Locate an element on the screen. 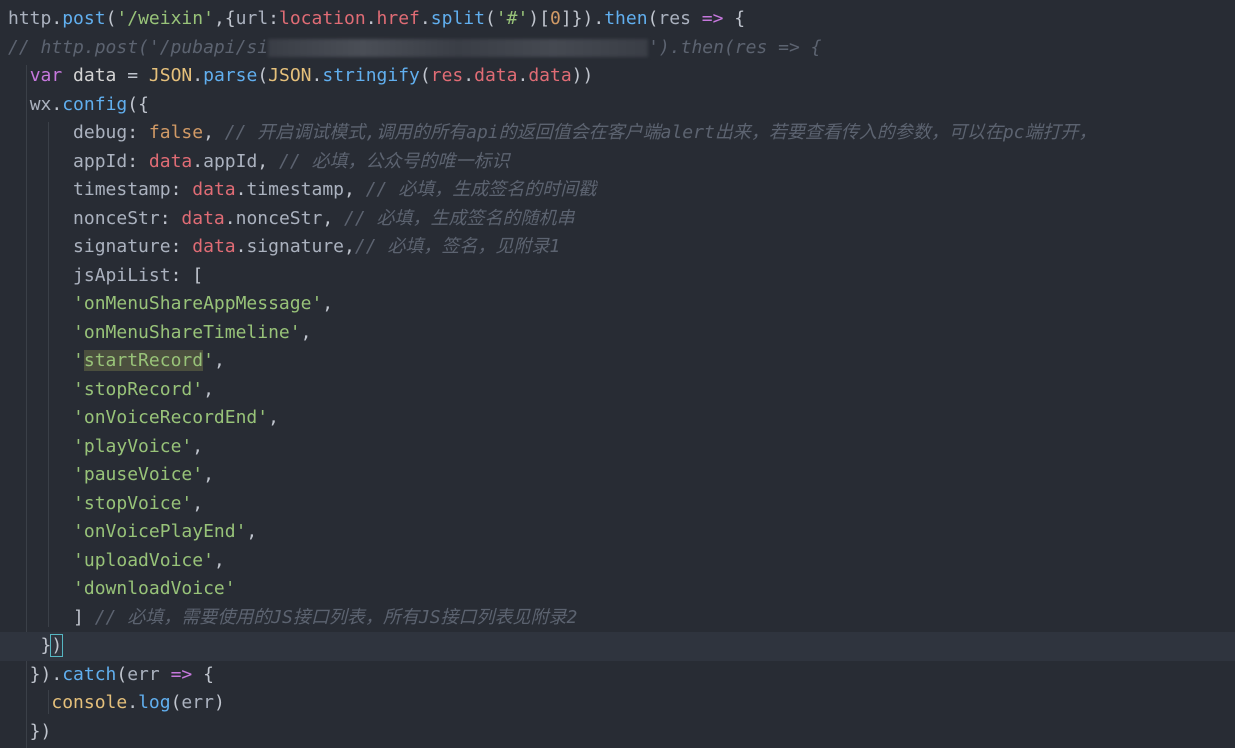  code-token: debug is located at coordinates (100, 132).